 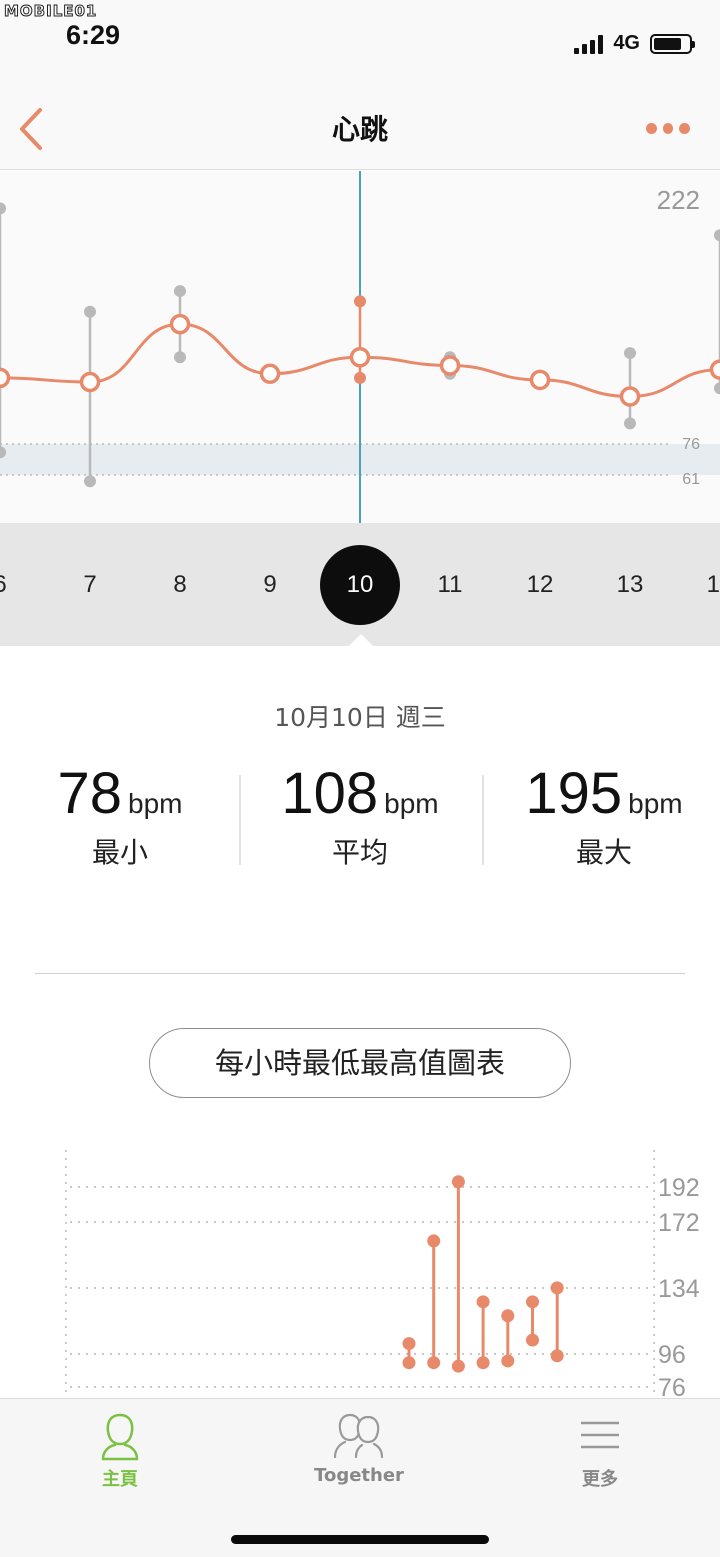 I want to click on stat-label: 最大, so click(x=603, y=852).